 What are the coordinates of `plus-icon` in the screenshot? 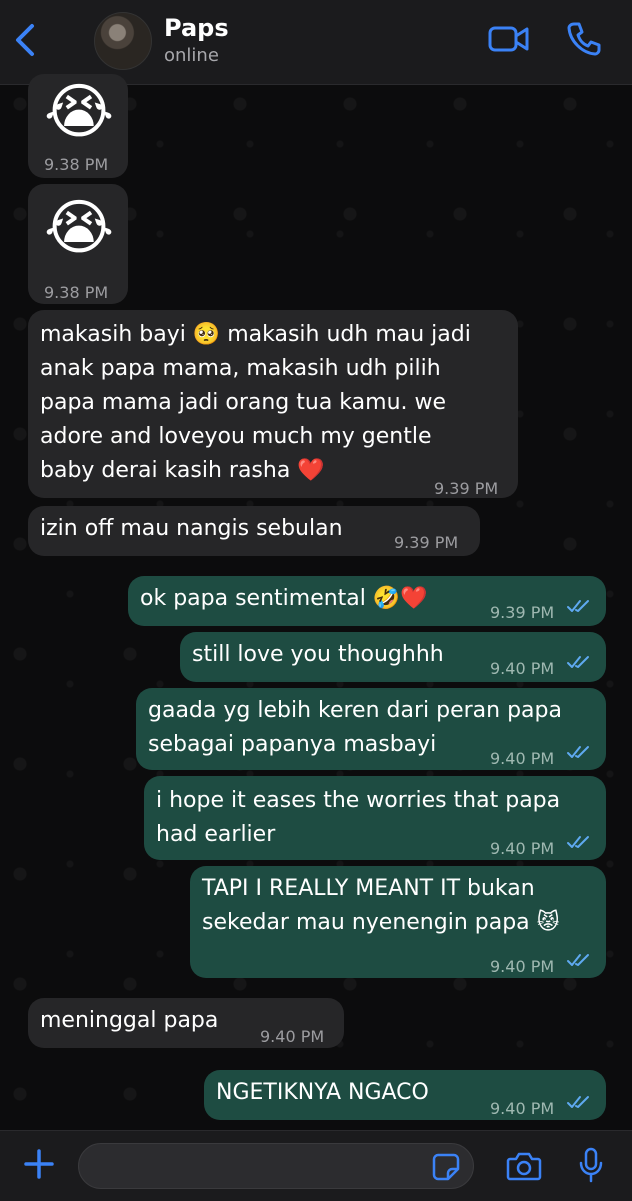 It's located at (39, 1164).